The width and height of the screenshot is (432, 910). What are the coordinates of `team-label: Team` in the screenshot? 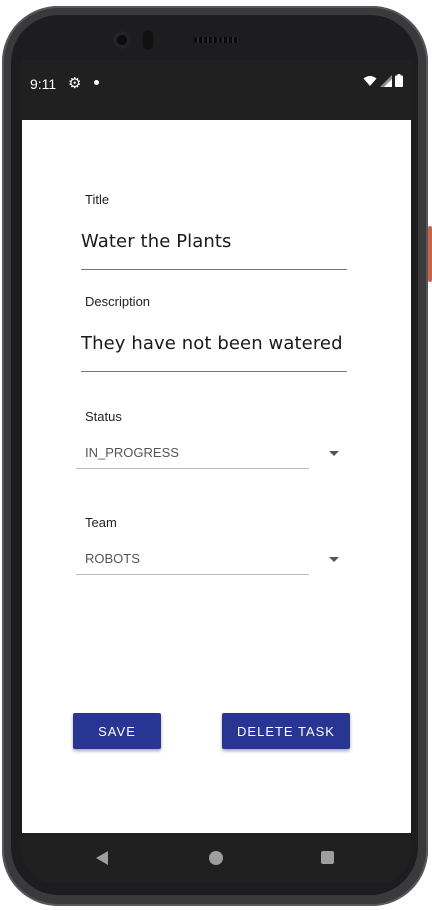 It's located at (101, 522).